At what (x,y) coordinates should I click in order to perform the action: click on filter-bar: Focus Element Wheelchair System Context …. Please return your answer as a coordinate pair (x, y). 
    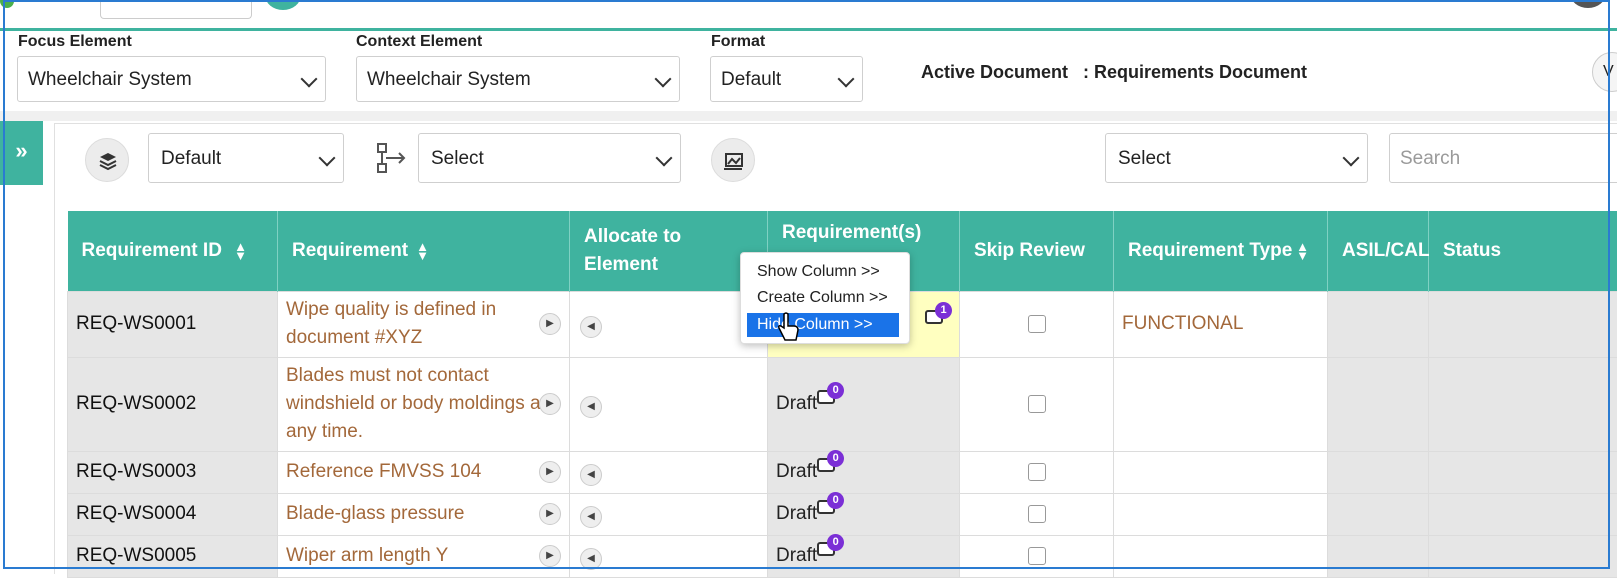
    Looking at the image, I should click on (808, 71).